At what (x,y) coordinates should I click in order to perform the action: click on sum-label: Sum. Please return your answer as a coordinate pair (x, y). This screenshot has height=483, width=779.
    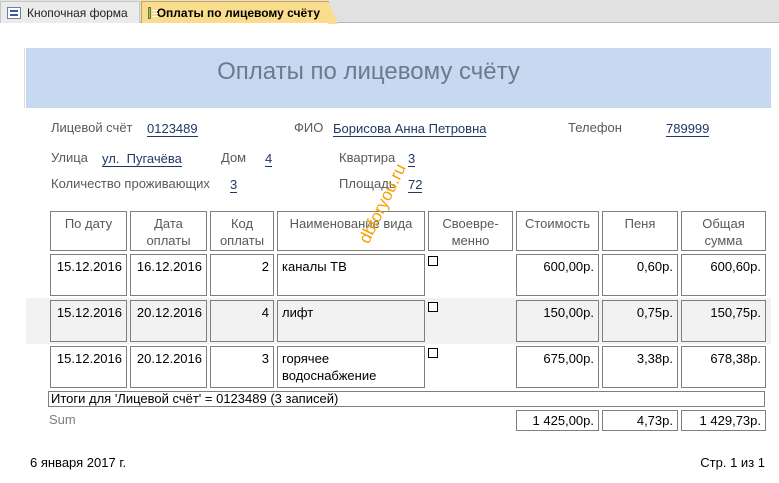
    Looking at the image, I should click on (62, 419).